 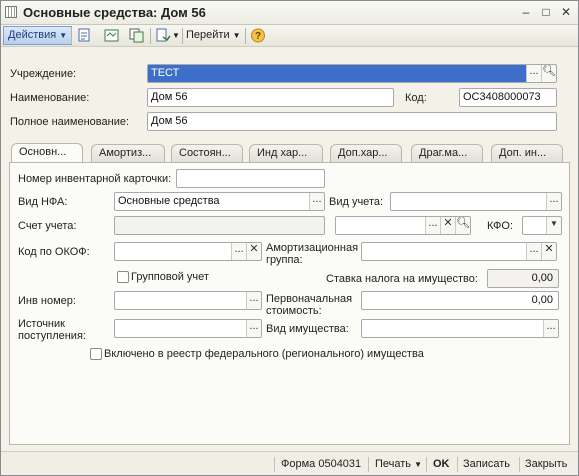 I want to click on based-on-icon, so click(x=163, y=35).